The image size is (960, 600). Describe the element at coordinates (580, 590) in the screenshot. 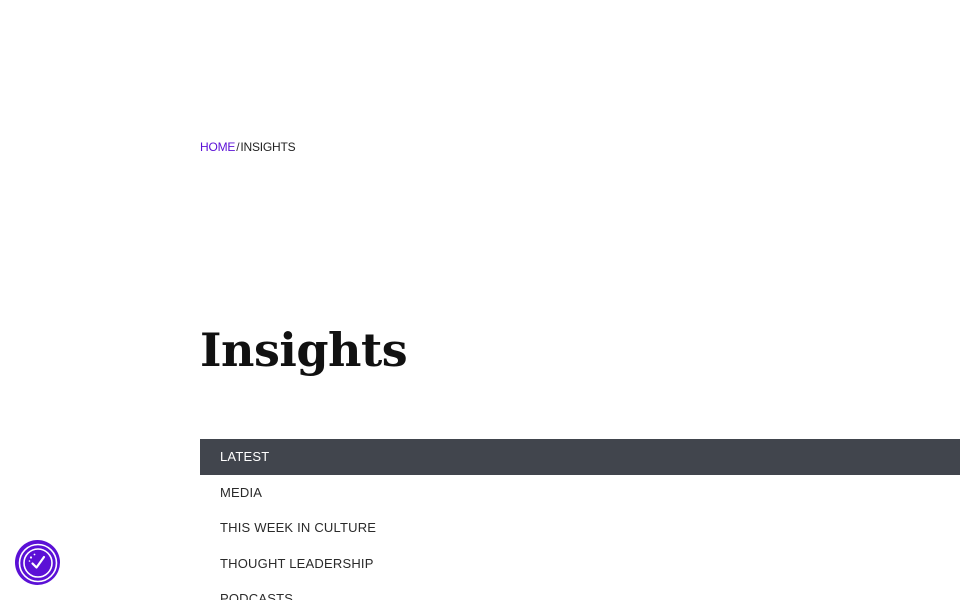

I see `tab-podcasts: PODCASTS` at that location.